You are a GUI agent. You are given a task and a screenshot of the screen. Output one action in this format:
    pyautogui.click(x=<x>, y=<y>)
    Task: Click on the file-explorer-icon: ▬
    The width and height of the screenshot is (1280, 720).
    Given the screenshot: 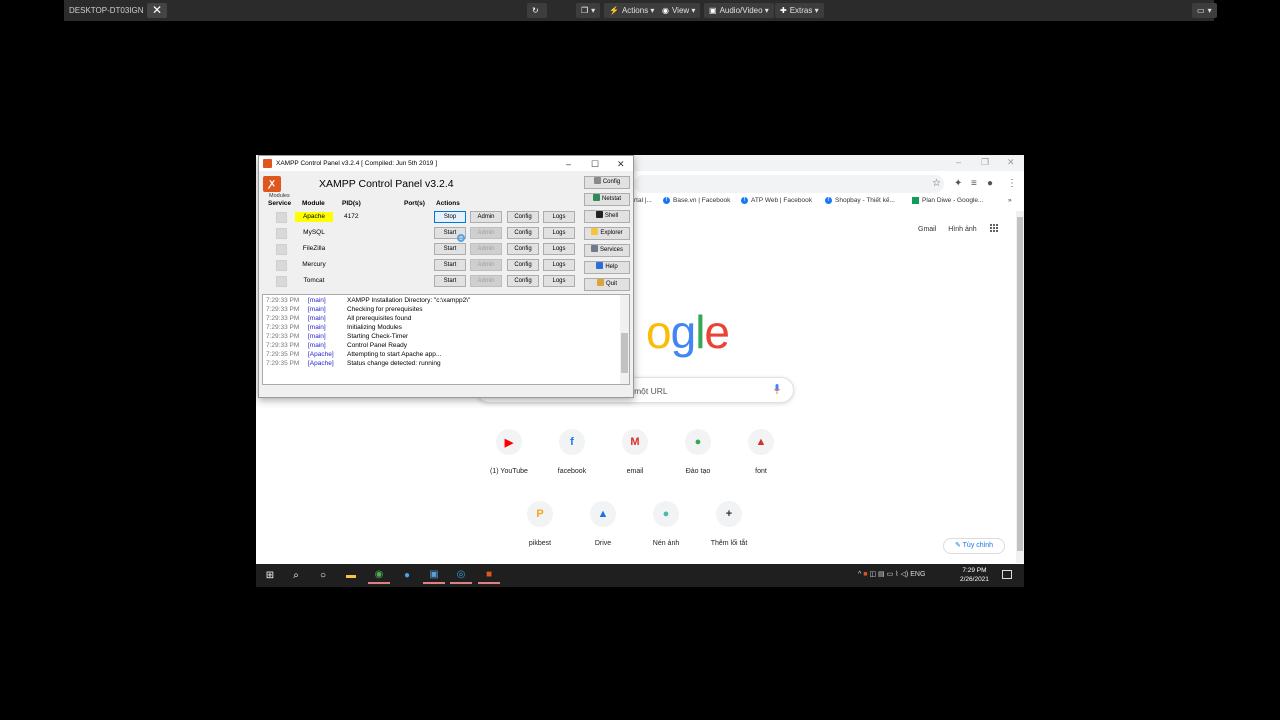 What is the action you would take?
    pyautogui.click(x=351, y=575)
    